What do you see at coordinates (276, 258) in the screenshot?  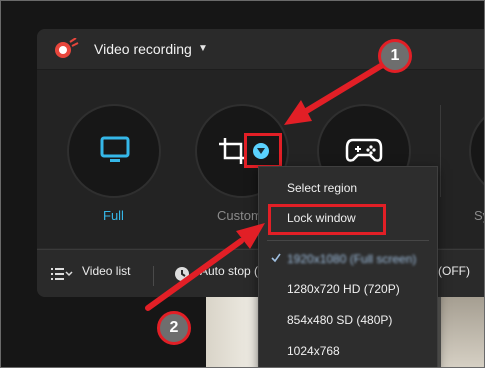 I see `checkmark-icon` at bounding box center [276, 258].